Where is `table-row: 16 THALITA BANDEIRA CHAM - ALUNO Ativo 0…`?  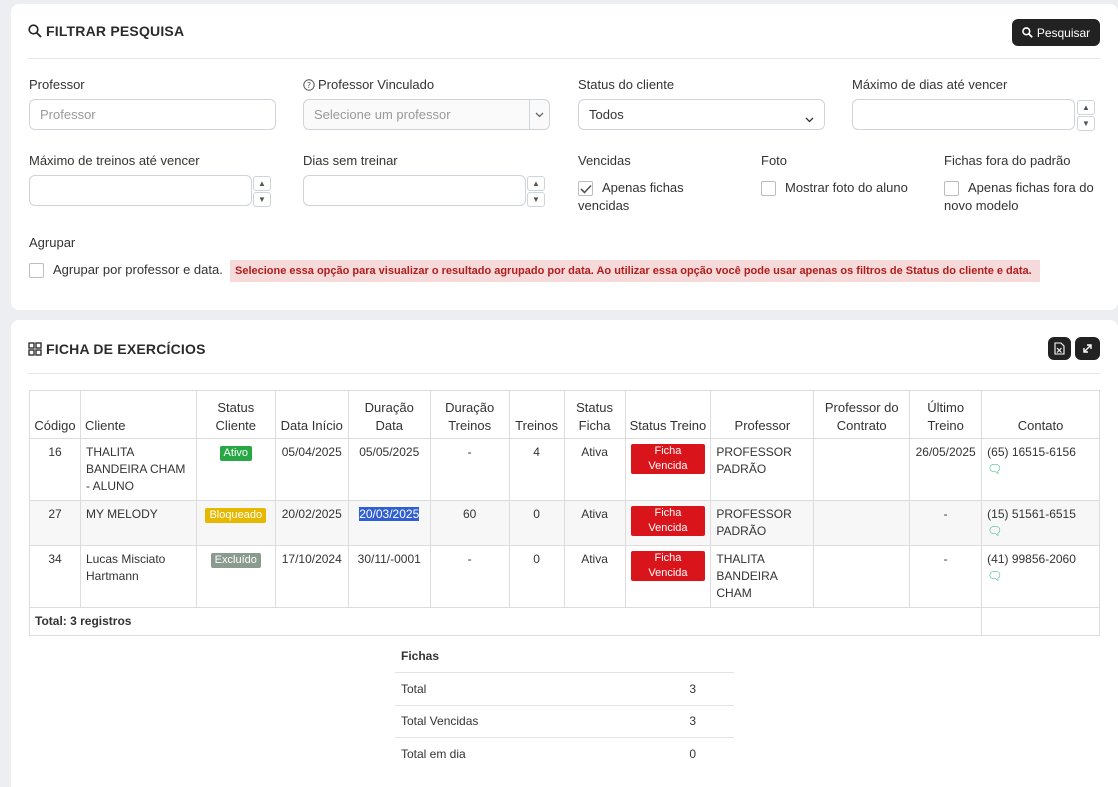
table-row: 16 THALITA BANDEIRA CHAM - ALUNO Ativo 0… is located at coordinates (564, 469).